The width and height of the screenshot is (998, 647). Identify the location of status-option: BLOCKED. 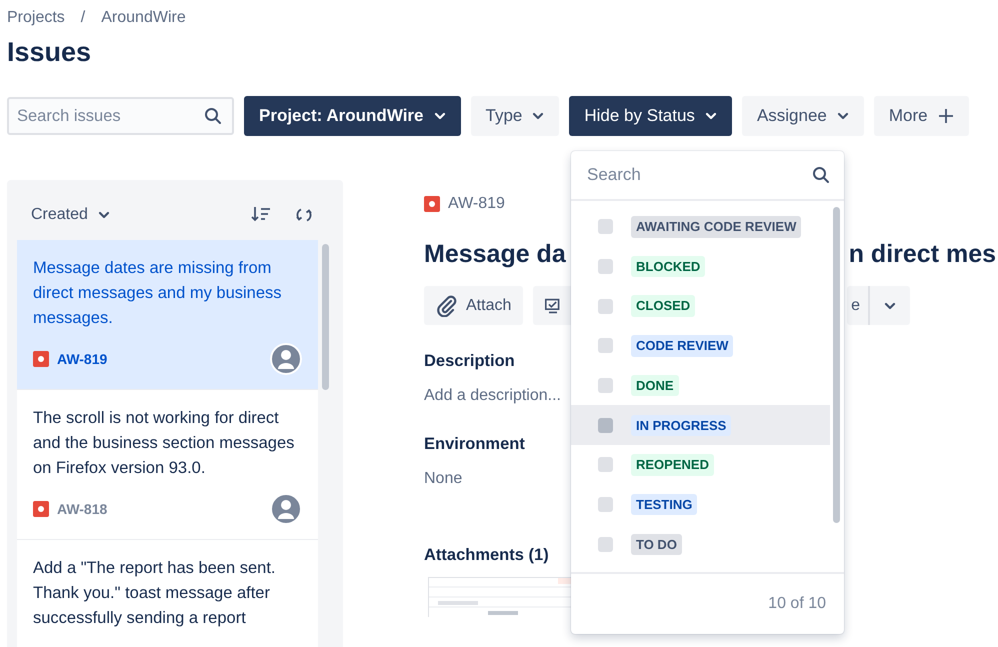
(700, 266).